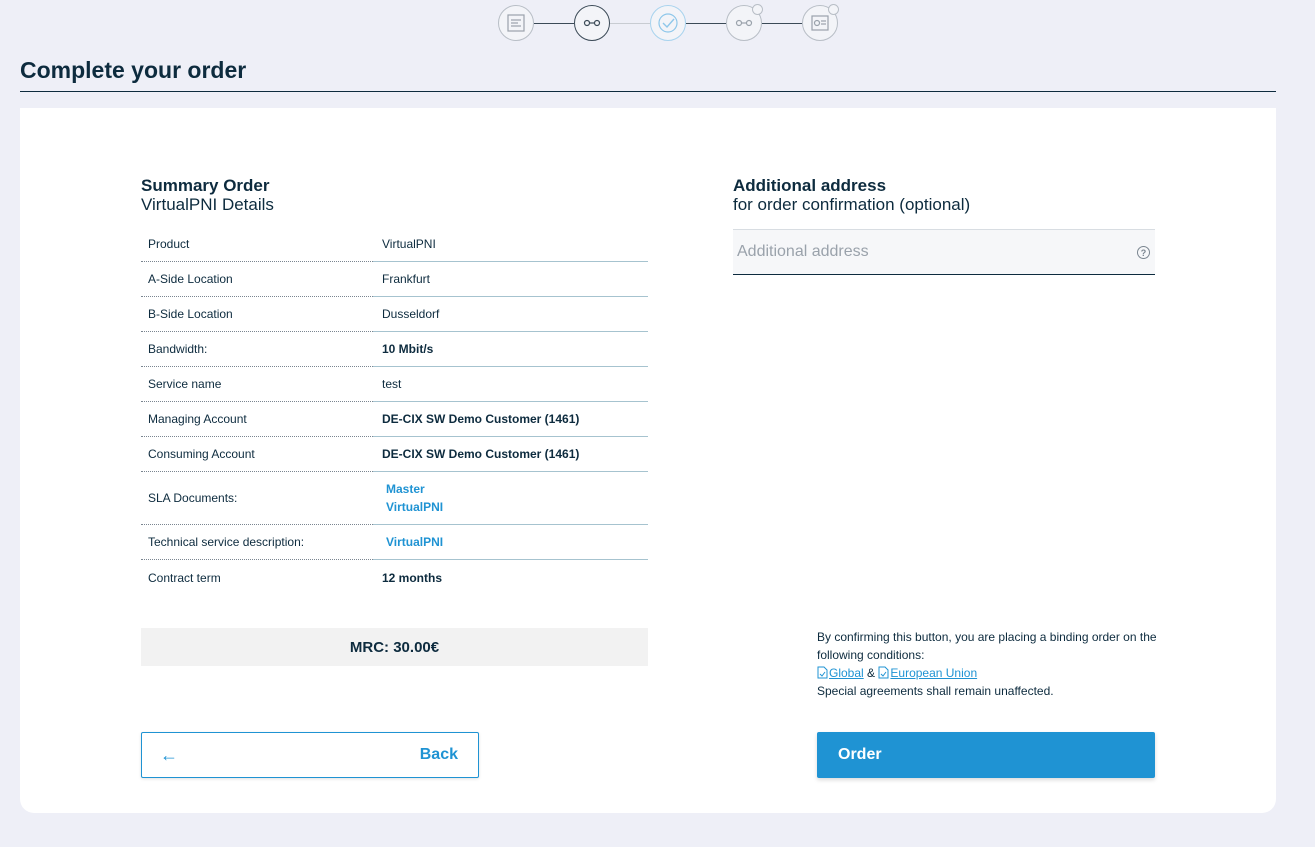  I want to click on row-label: SLA Documents:, so click(257, 498).